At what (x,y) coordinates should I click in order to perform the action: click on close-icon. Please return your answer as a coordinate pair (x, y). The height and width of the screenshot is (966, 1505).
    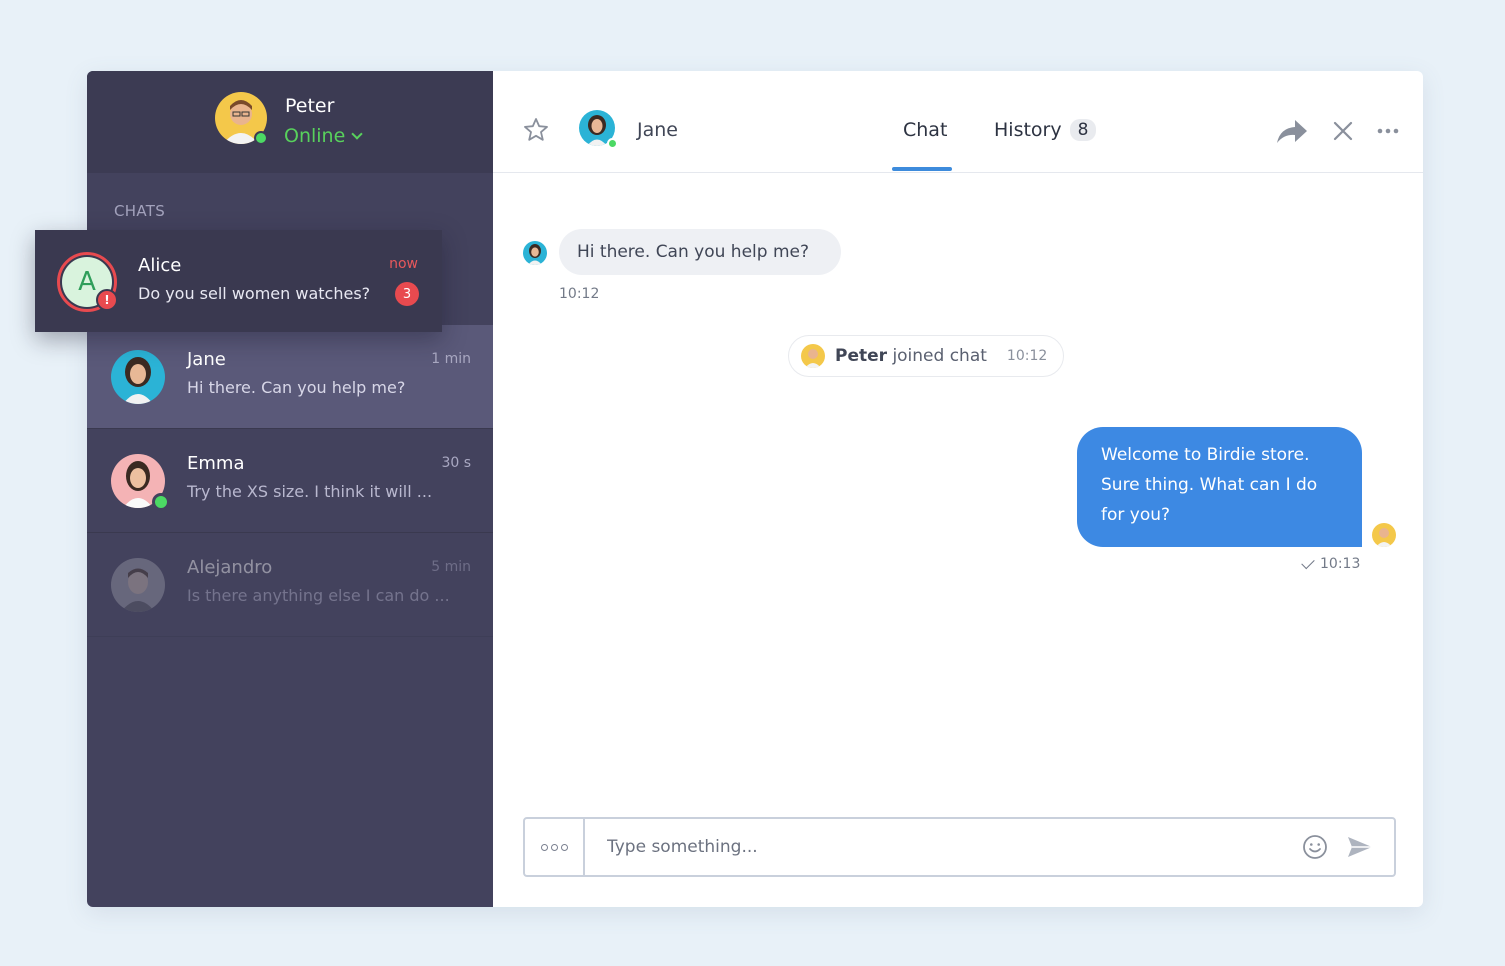
    Looking at the image, I should click on (1343, 131).